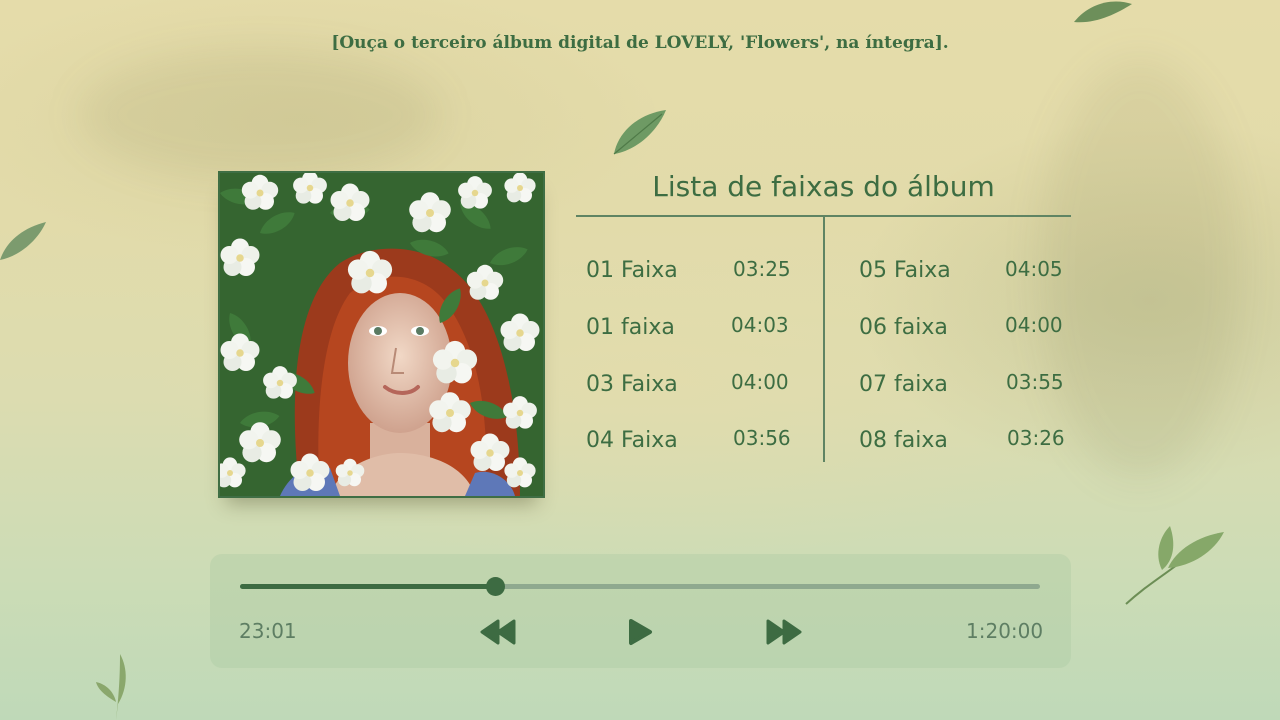 This screenshot has height=720, width=1280. Describe the element at coordinates (1005, 631) in the screenshot. I see `total-time: 1:20:00` at that location.